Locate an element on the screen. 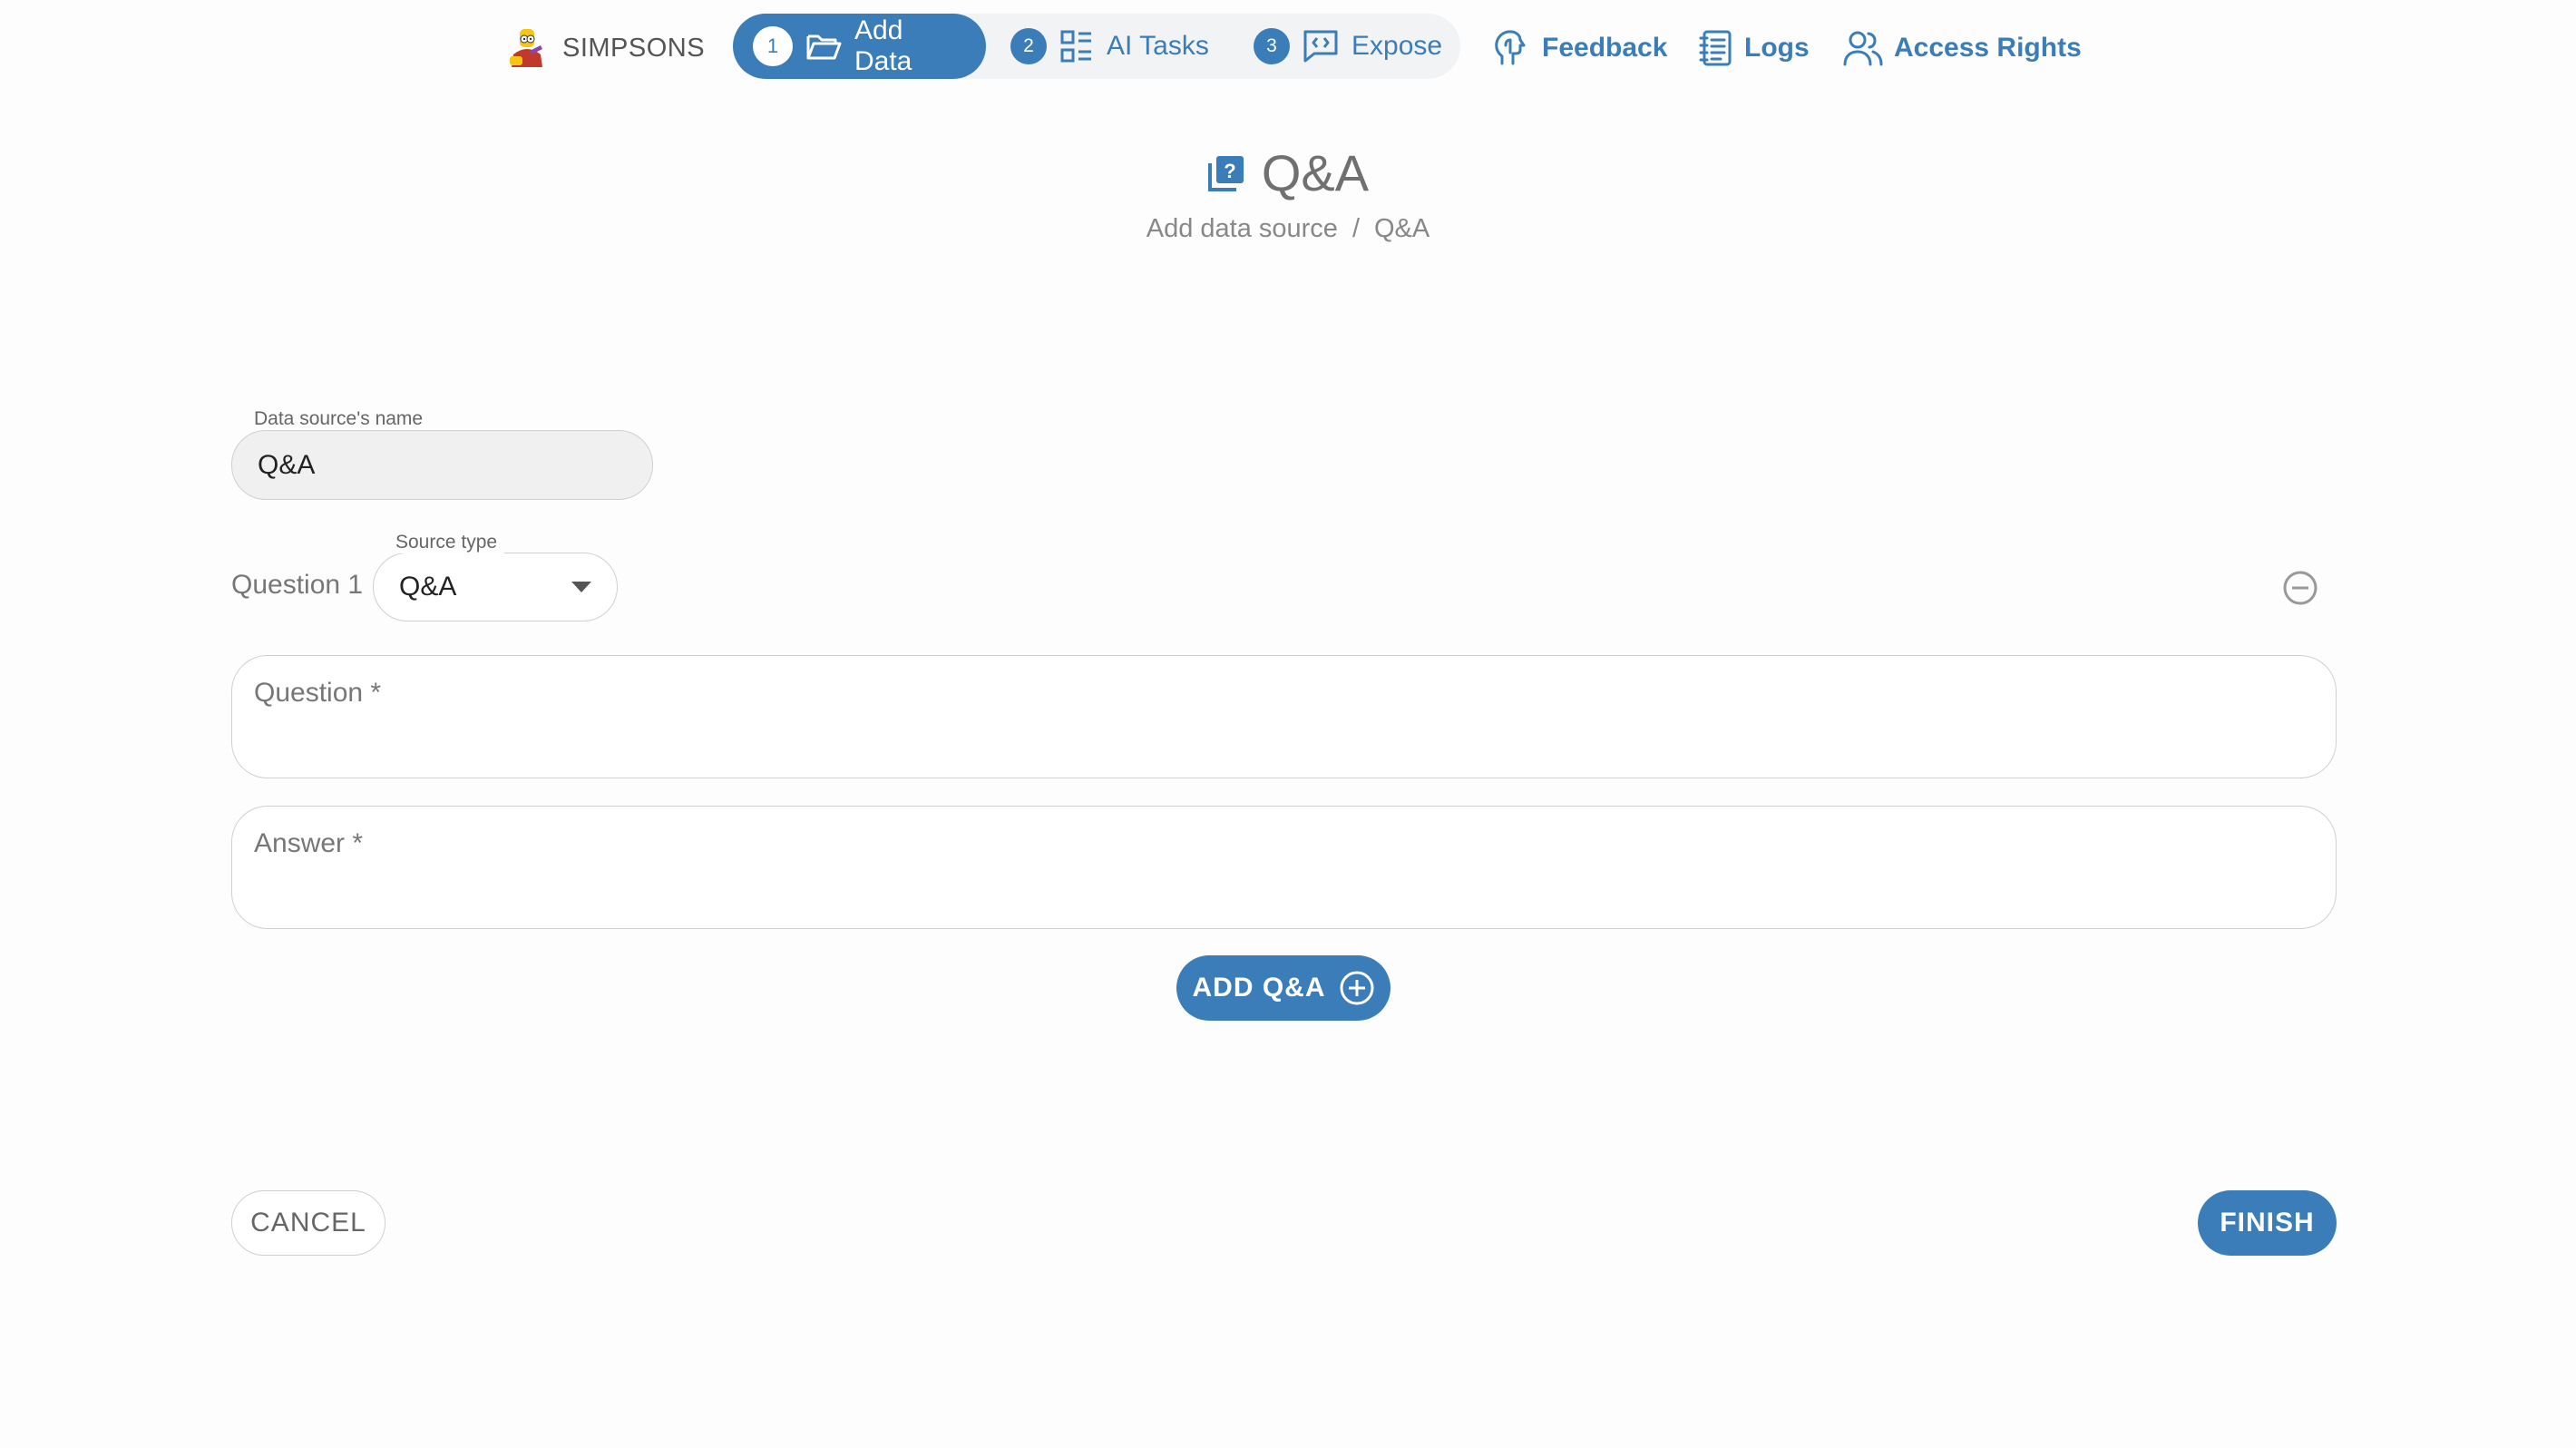  source-type-select: Q&A is located at coordinates (495, 587).